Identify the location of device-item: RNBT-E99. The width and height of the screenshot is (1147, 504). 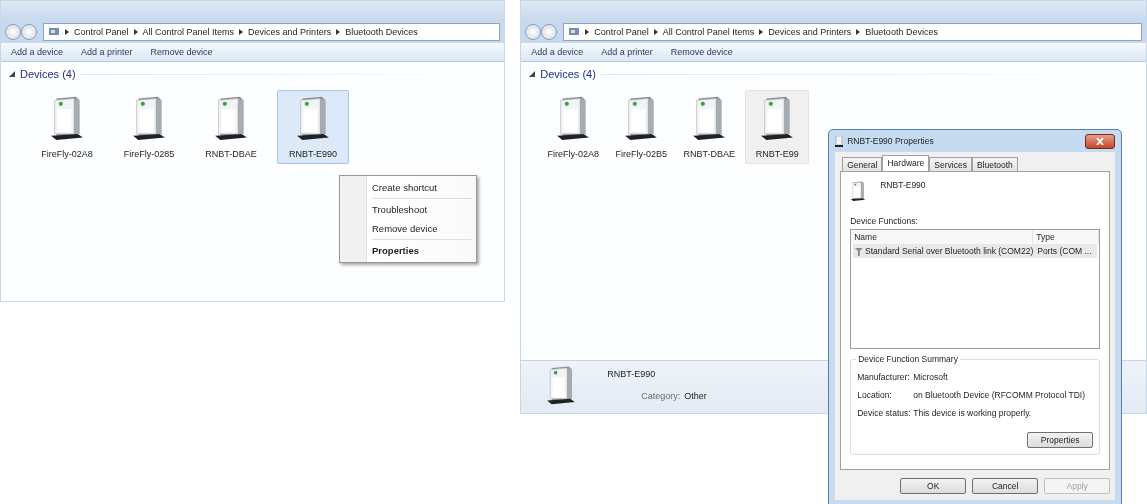
(777, 127).